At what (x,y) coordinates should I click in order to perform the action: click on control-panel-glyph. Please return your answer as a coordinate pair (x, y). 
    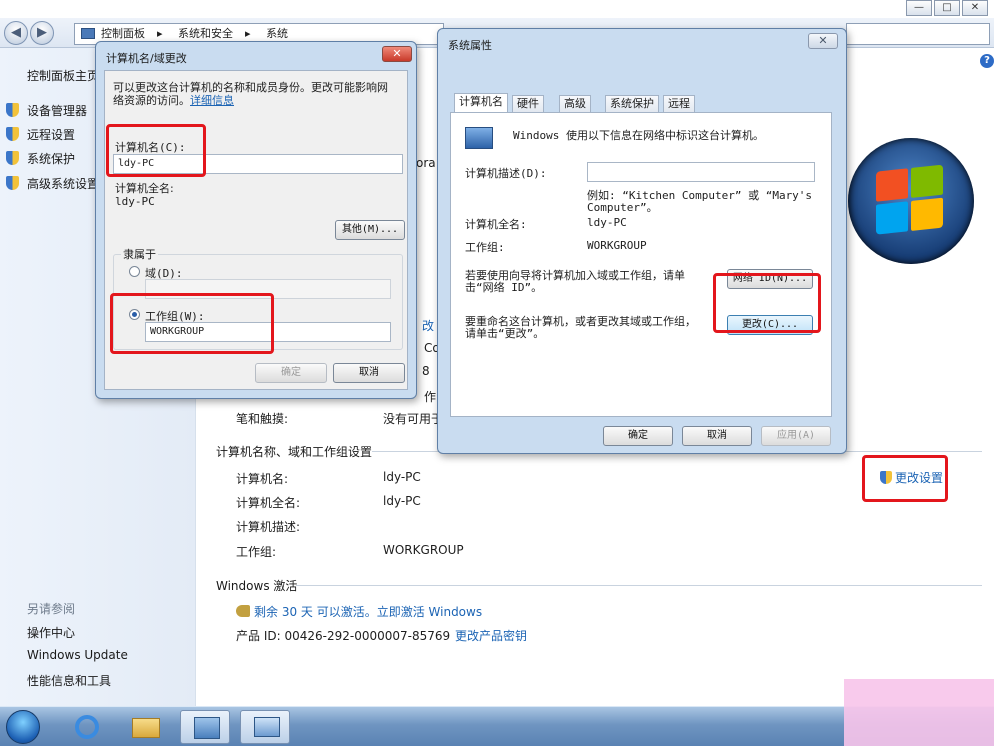
    Looking at the image, I should click on (207, 728).